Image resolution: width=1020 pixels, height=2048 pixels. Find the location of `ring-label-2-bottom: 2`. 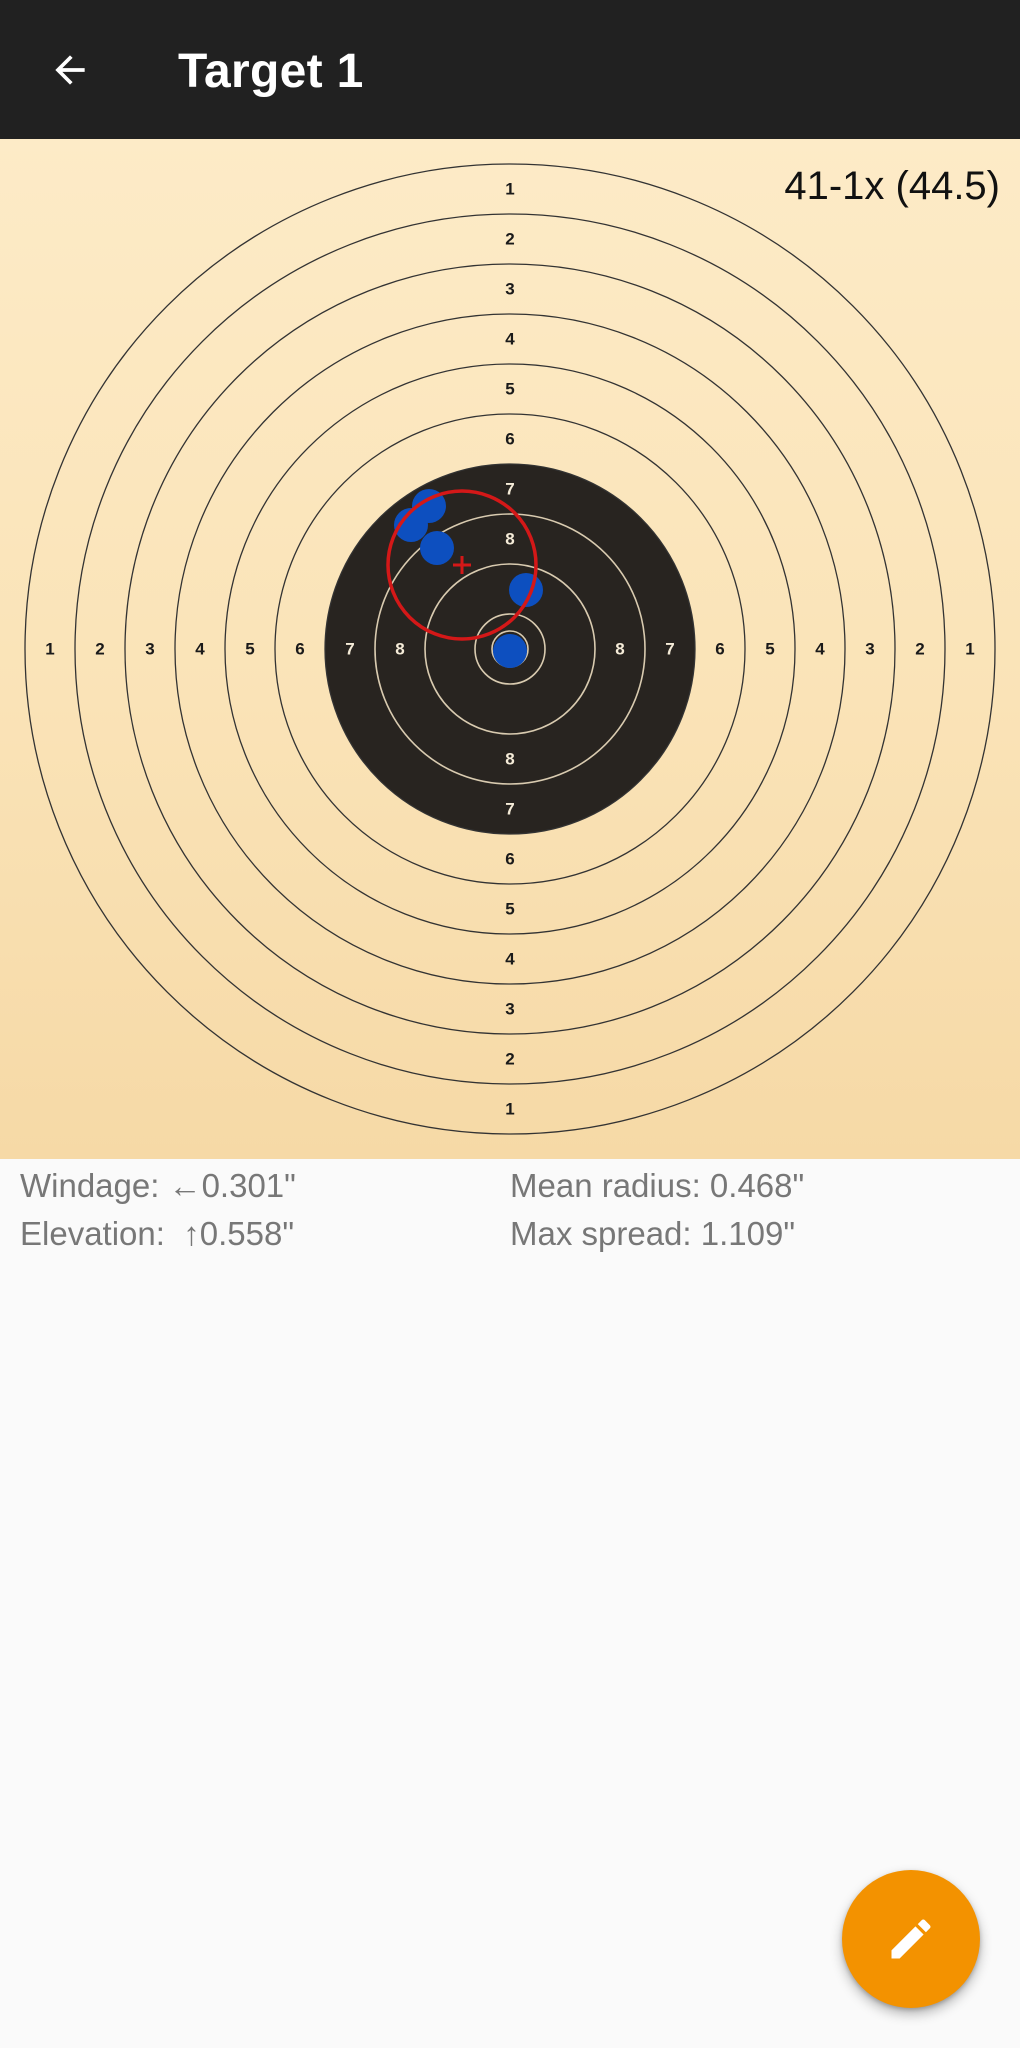

ring-label-2-bottom: 2 is located at coordinates (509, 1059).